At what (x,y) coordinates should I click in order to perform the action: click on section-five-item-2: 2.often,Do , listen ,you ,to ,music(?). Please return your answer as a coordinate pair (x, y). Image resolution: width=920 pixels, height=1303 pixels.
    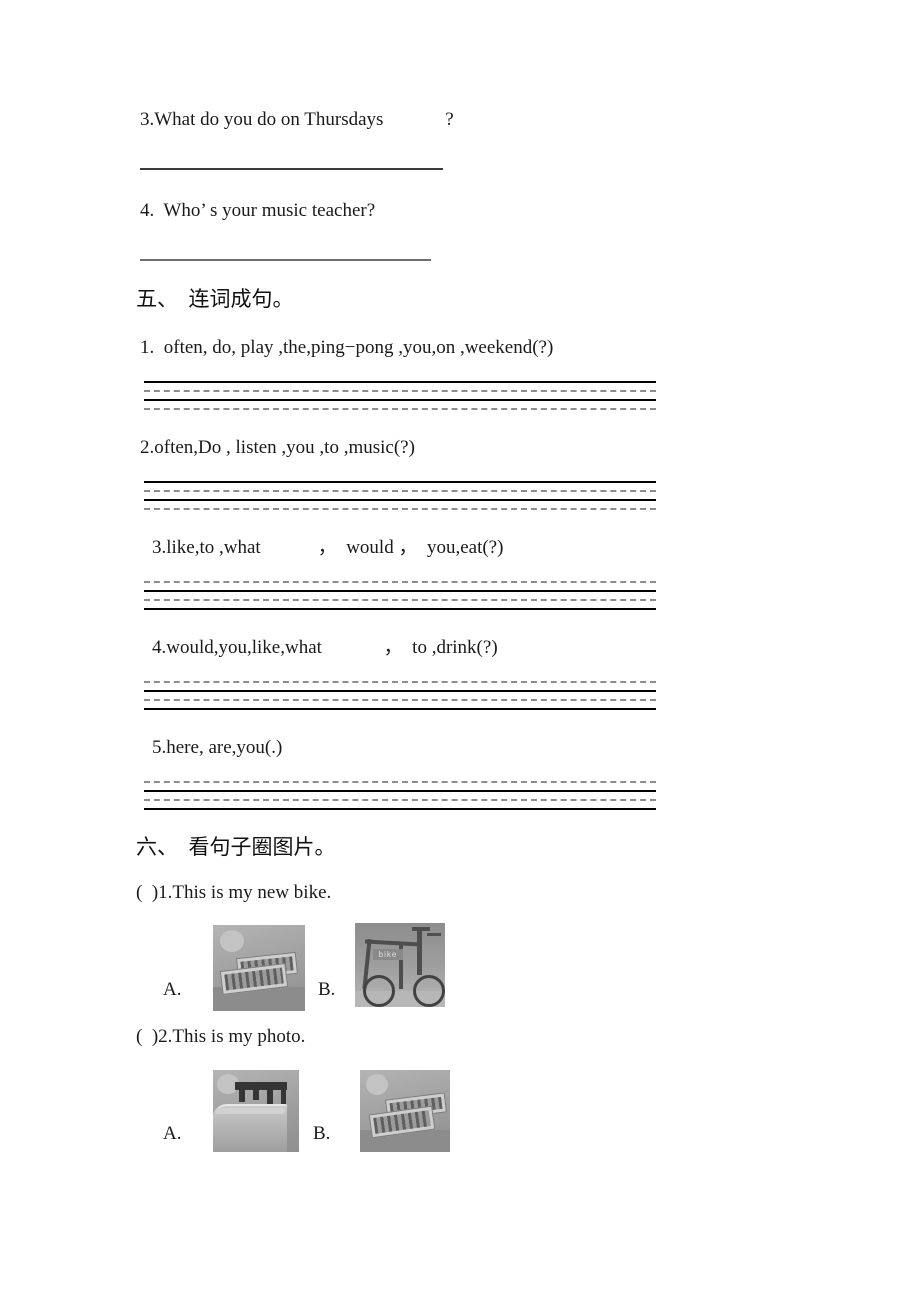
    Looking at the image, I should click on (277, 447).